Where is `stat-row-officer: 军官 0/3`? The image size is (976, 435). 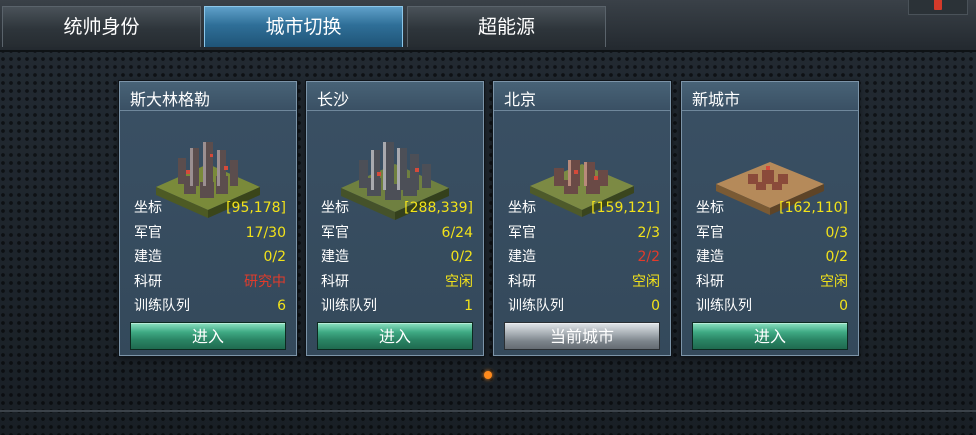 stat-row-officer: 军官 0/3 is located at coordinates (770, 233).